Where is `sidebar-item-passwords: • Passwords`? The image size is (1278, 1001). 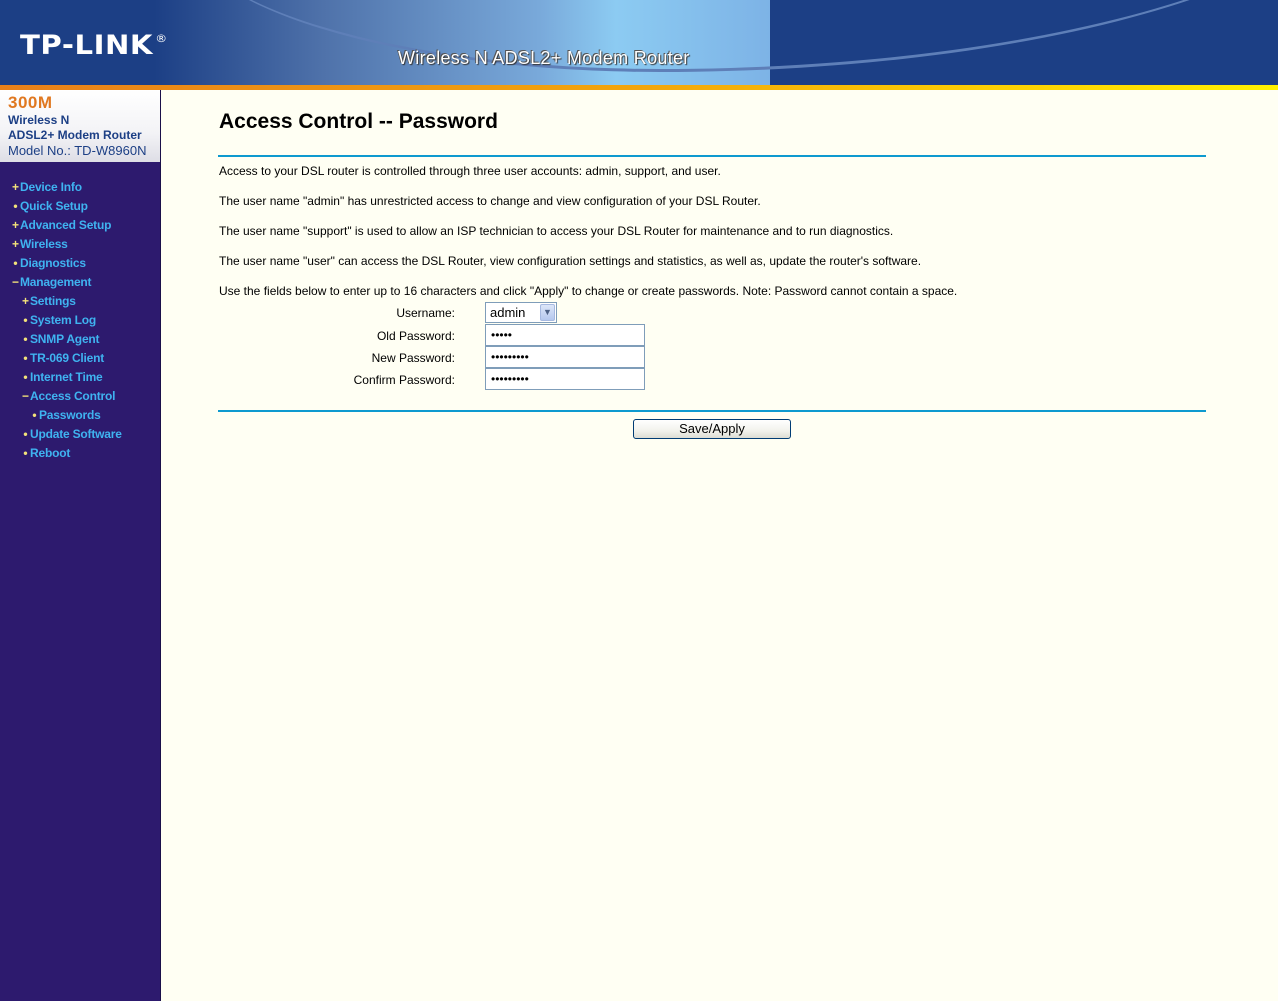
sidebar-item-passwords: • Passwords is located at coordinates (80, 415).